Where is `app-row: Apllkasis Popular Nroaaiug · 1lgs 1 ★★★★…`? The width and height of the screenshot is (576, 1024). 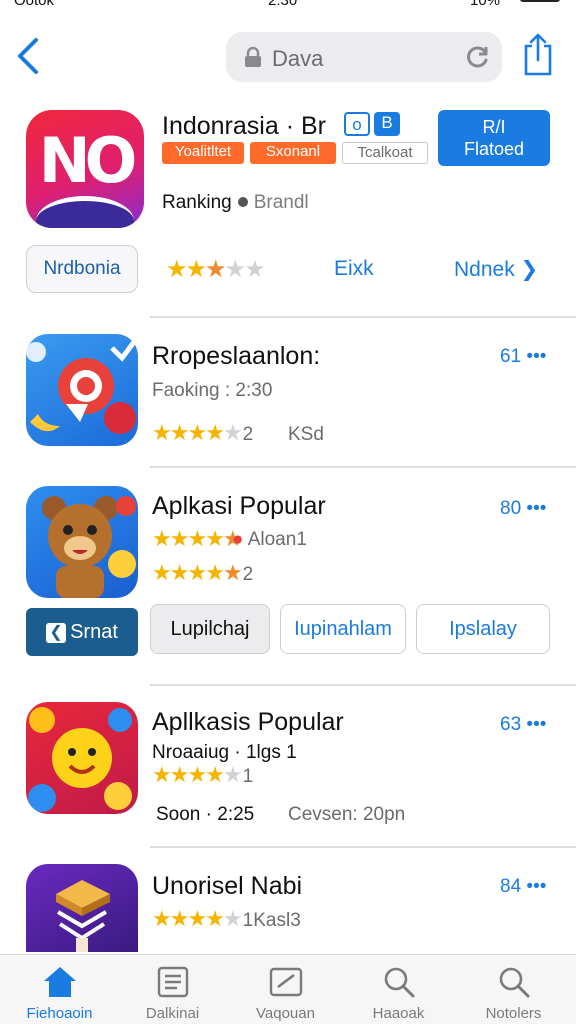 app-row: Apllkasis Popular Nroaaiug · 1lgs 1 ★★★★… is located at coordinates (288, 767).